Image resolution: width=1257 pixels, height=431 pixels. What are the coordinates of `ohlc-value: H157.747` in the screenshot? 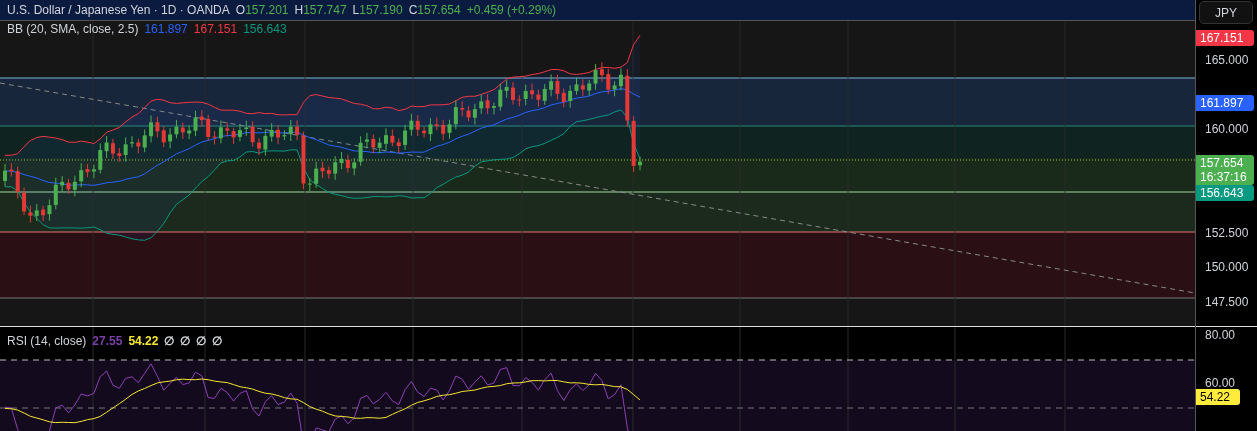 It's located at (320, 10).